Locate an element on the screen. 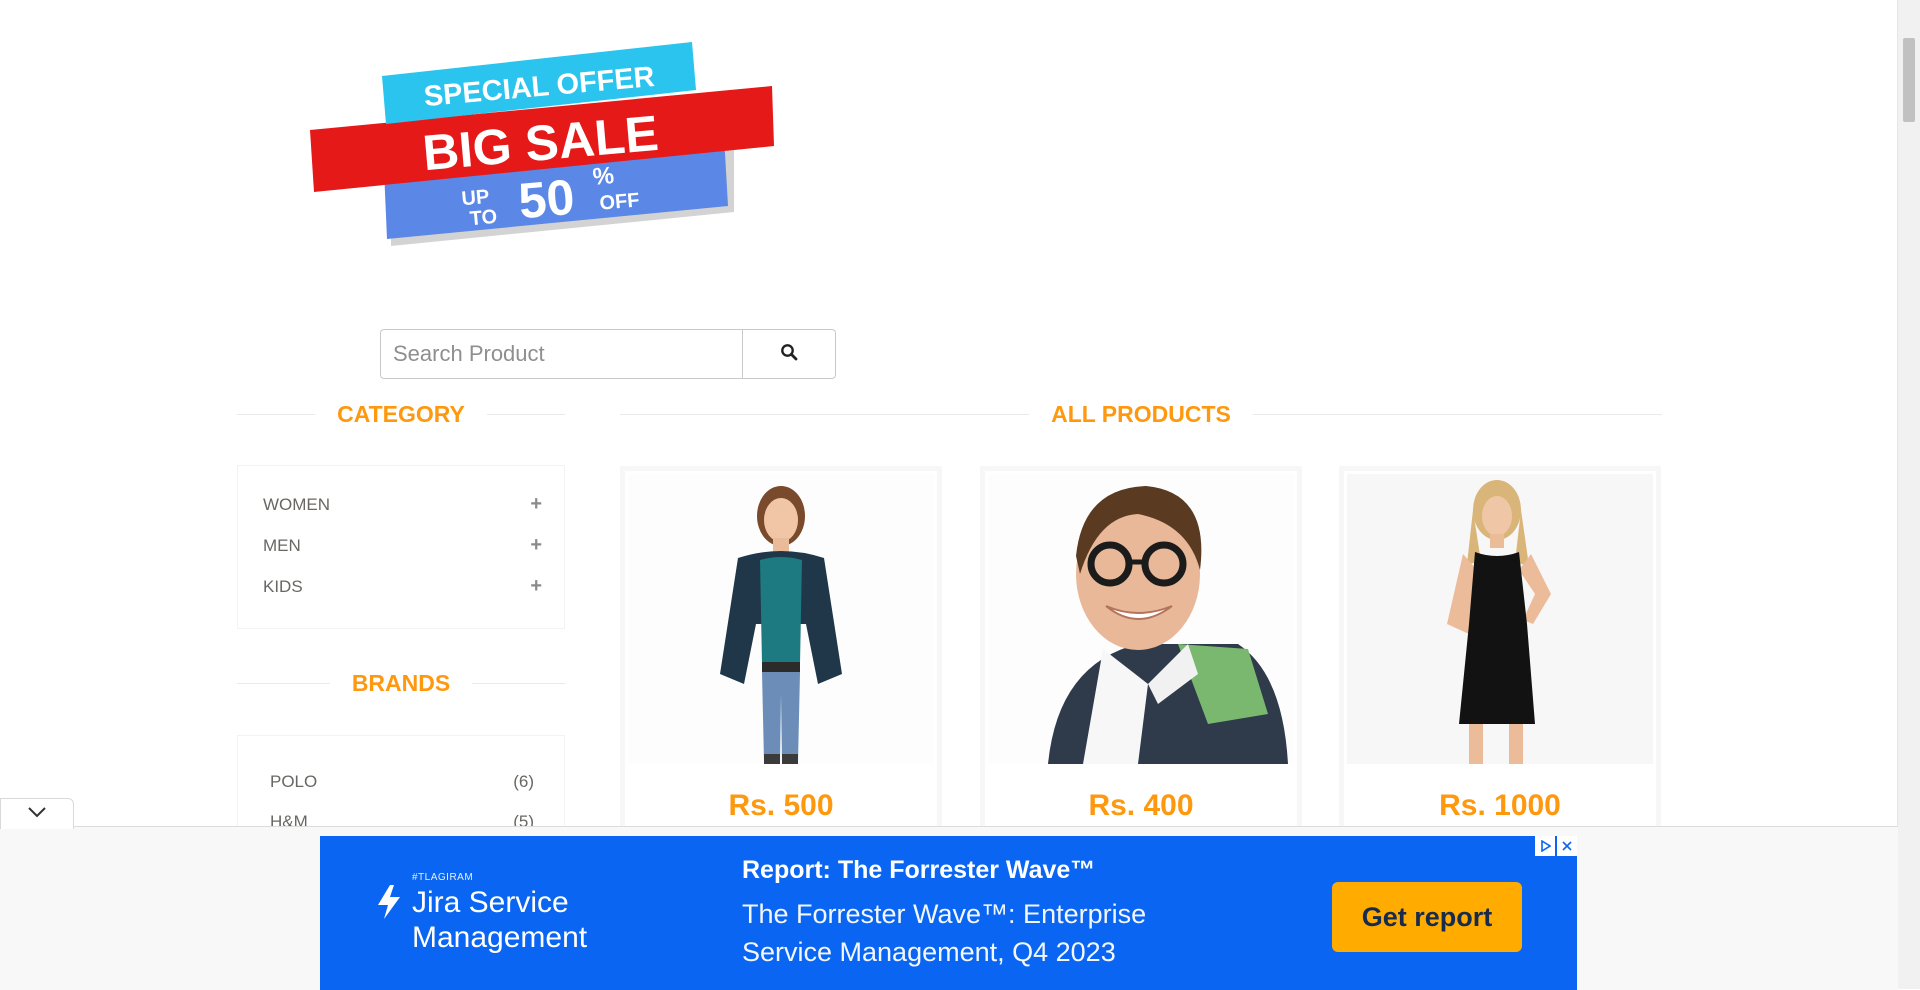  category-panel: WOMEN + MEN + KIDS + is located at coordinates (401, 547).